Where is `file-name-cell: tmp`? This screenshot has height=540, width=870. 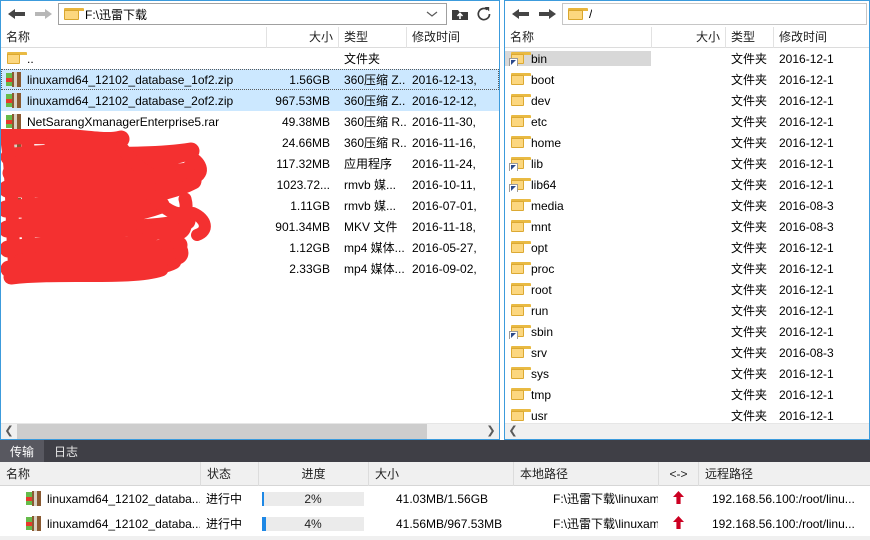
file-name-cell: tmp is located at coordinates (578, 394).